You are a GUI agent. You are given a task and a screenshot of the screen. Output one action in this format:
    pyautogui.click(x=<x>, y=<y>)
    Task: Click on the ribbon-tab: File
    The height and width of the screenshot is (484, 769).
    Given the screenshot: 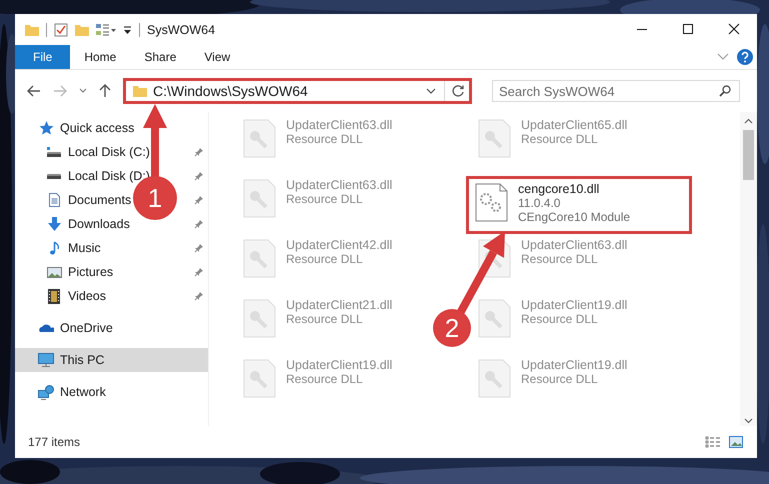 What is the action you would take?
    pyautogui.click(x=42, y=57)
    